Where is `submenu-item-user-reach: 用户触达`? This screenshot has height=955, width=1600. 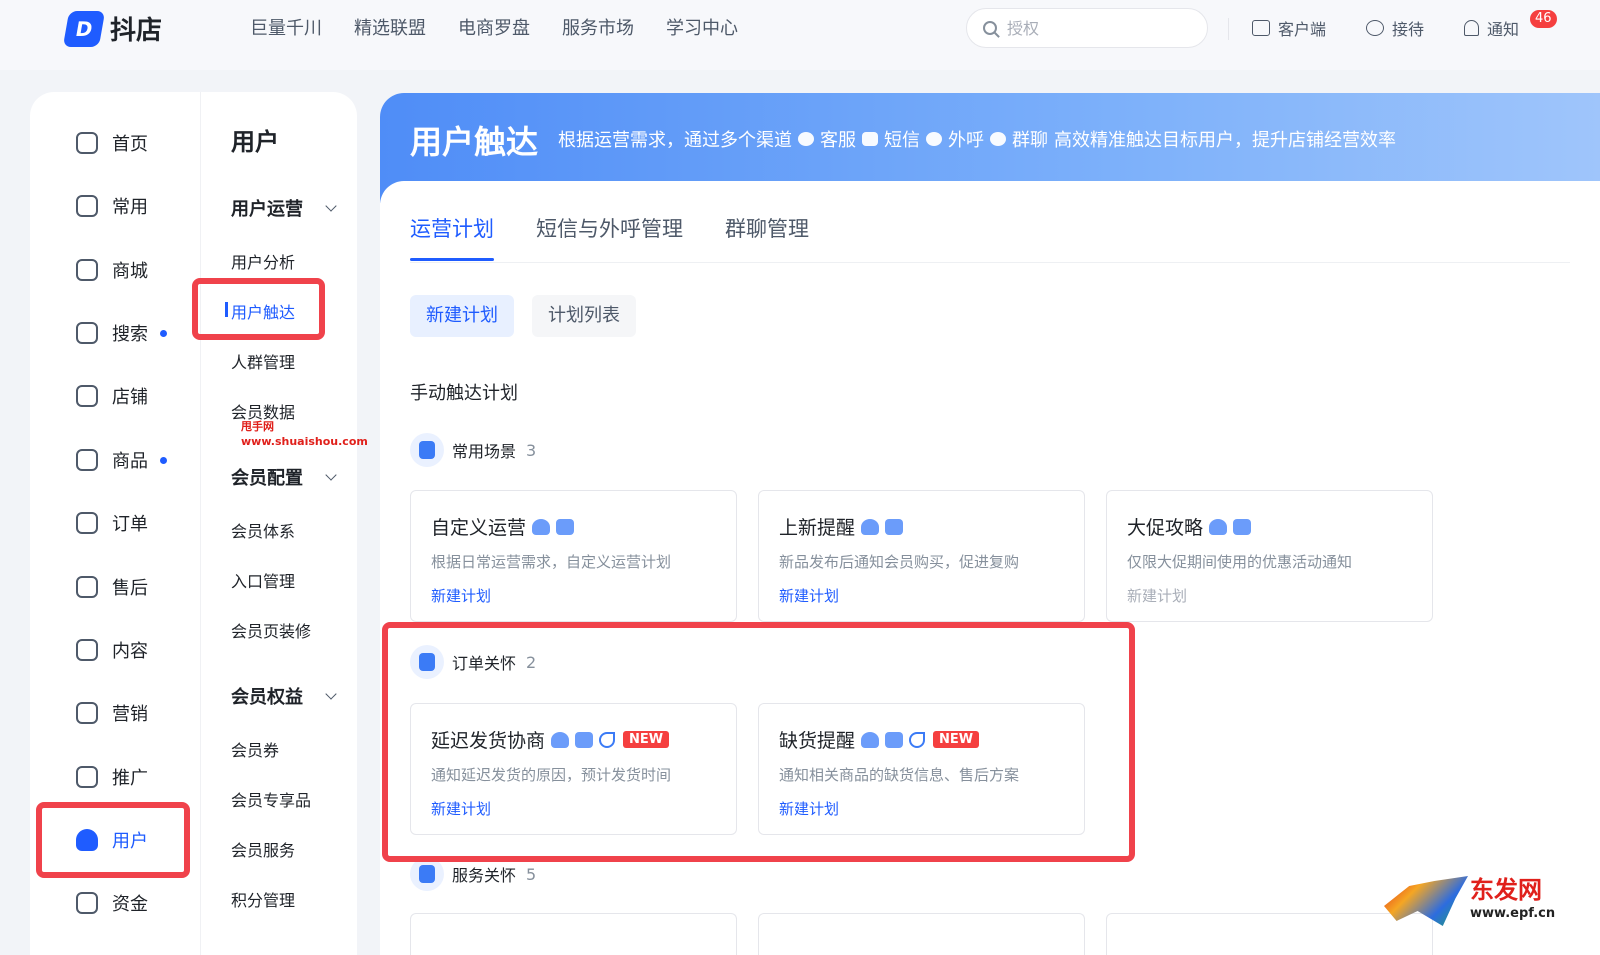 submenu-item-user-reach: 用户触达 is located at coordinates (259, 311).